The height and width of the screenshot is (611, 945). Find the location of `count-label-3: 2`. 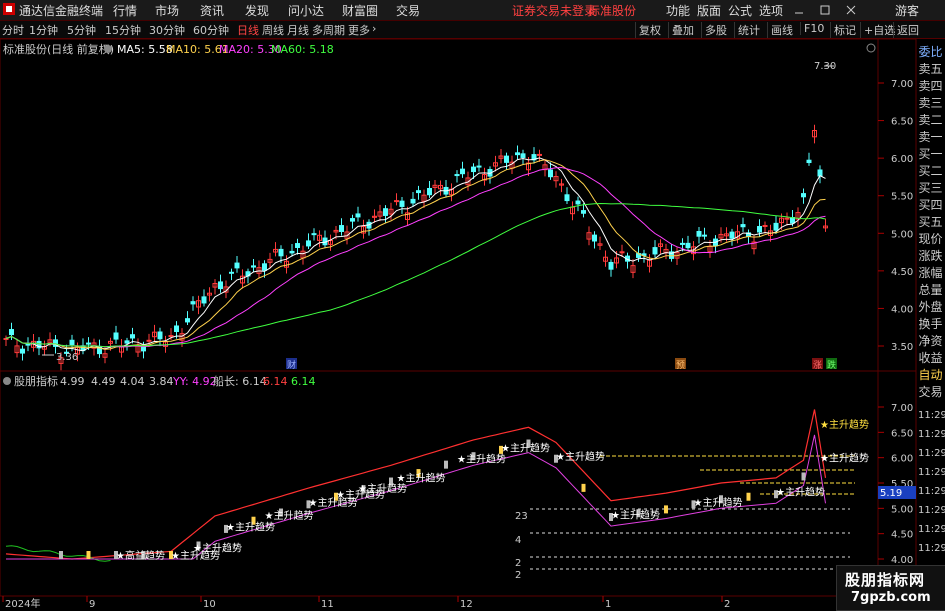

count-label-3: 2 is located at coordinates (518, 563).